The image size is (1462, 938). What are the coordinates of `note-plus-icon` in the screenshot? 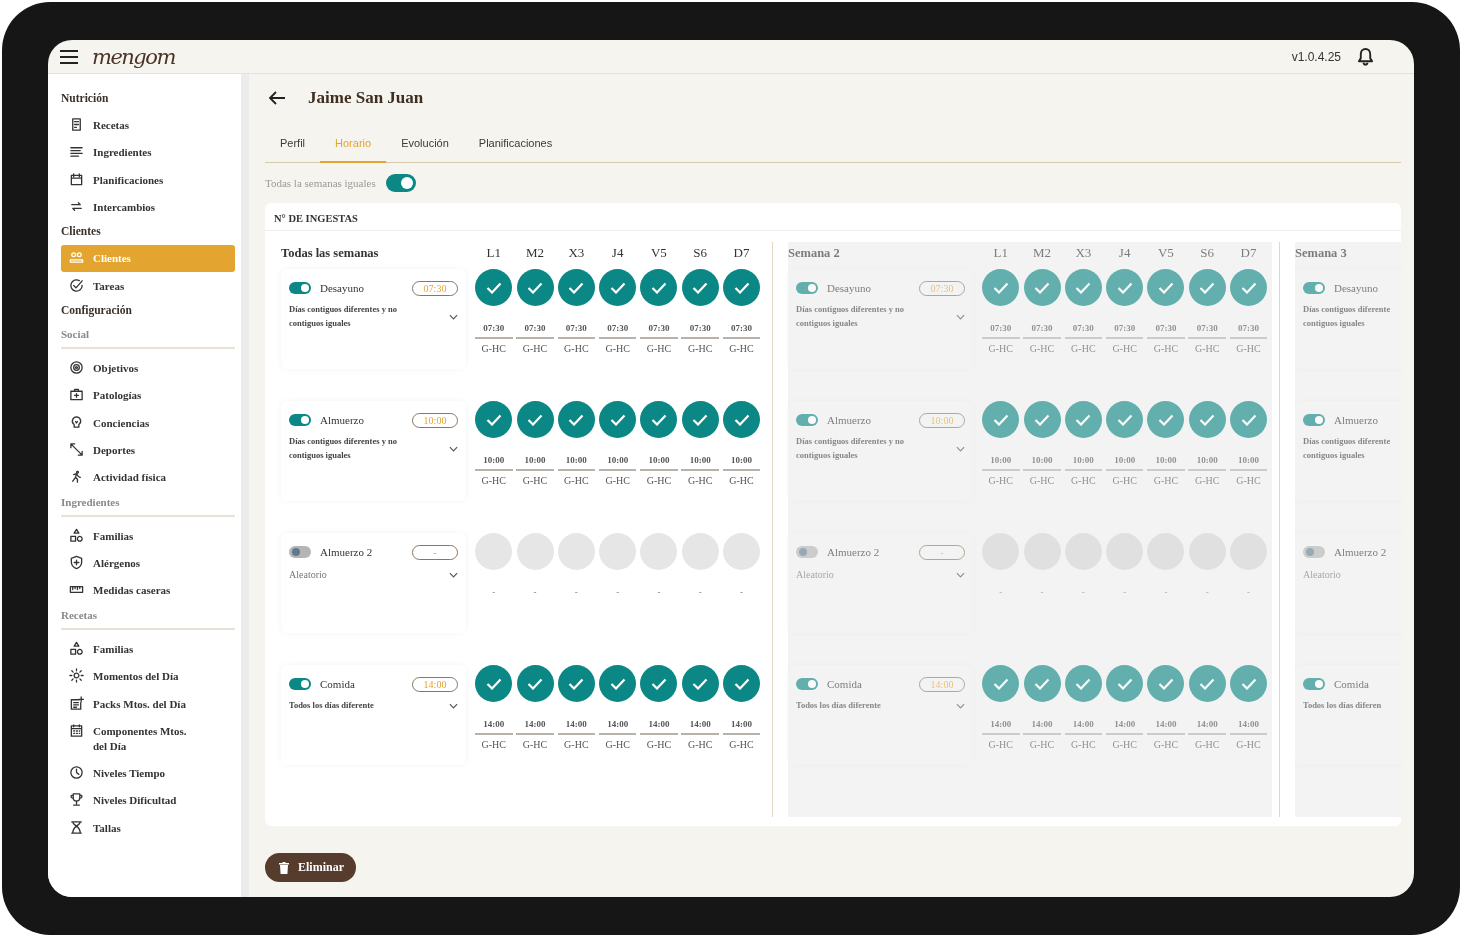 It's located at (76, 703).